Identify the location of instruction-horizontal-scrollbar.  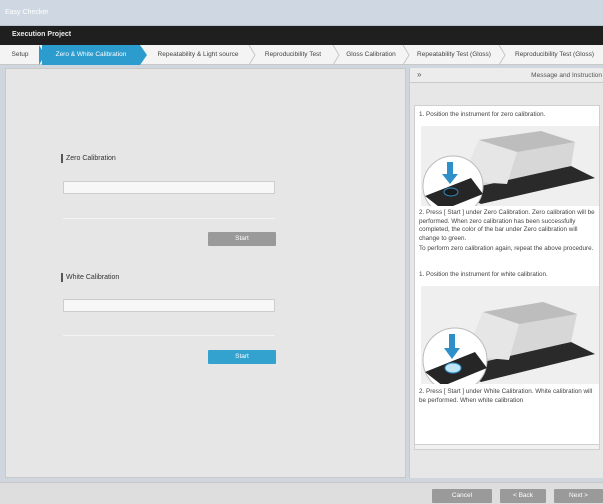
(507, 447).